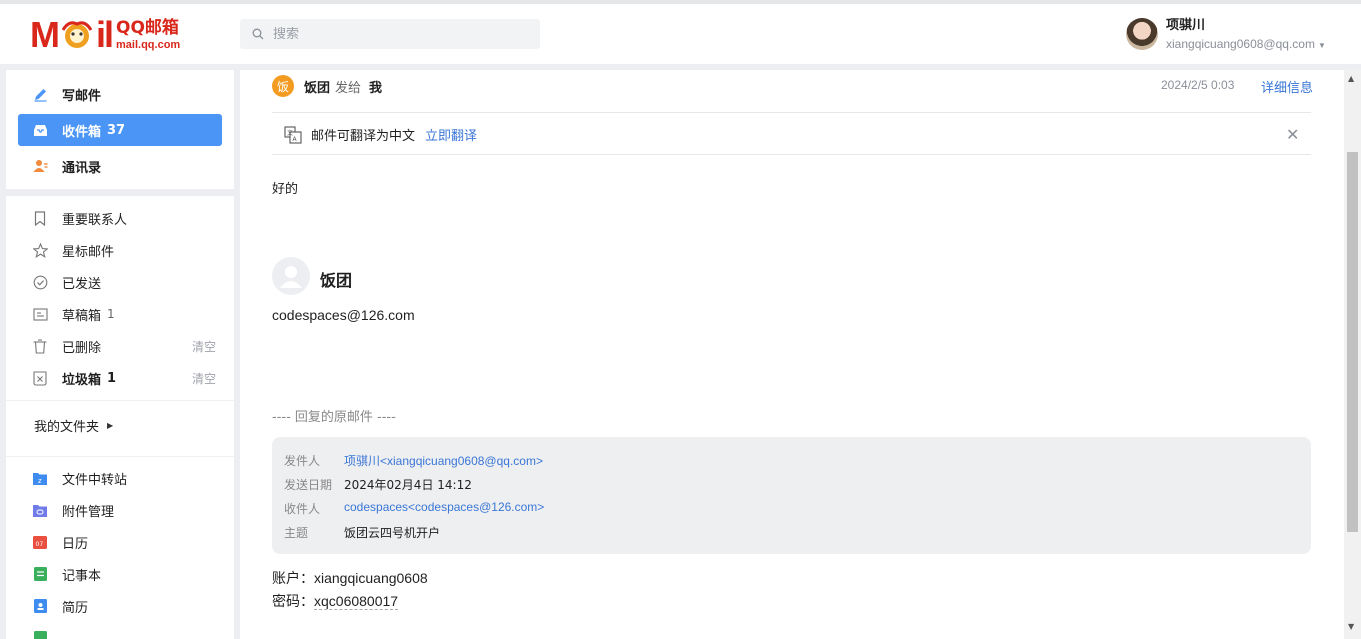  I want to click on sidebar-item-inbox: 收件箱 37, so click(120, 130).